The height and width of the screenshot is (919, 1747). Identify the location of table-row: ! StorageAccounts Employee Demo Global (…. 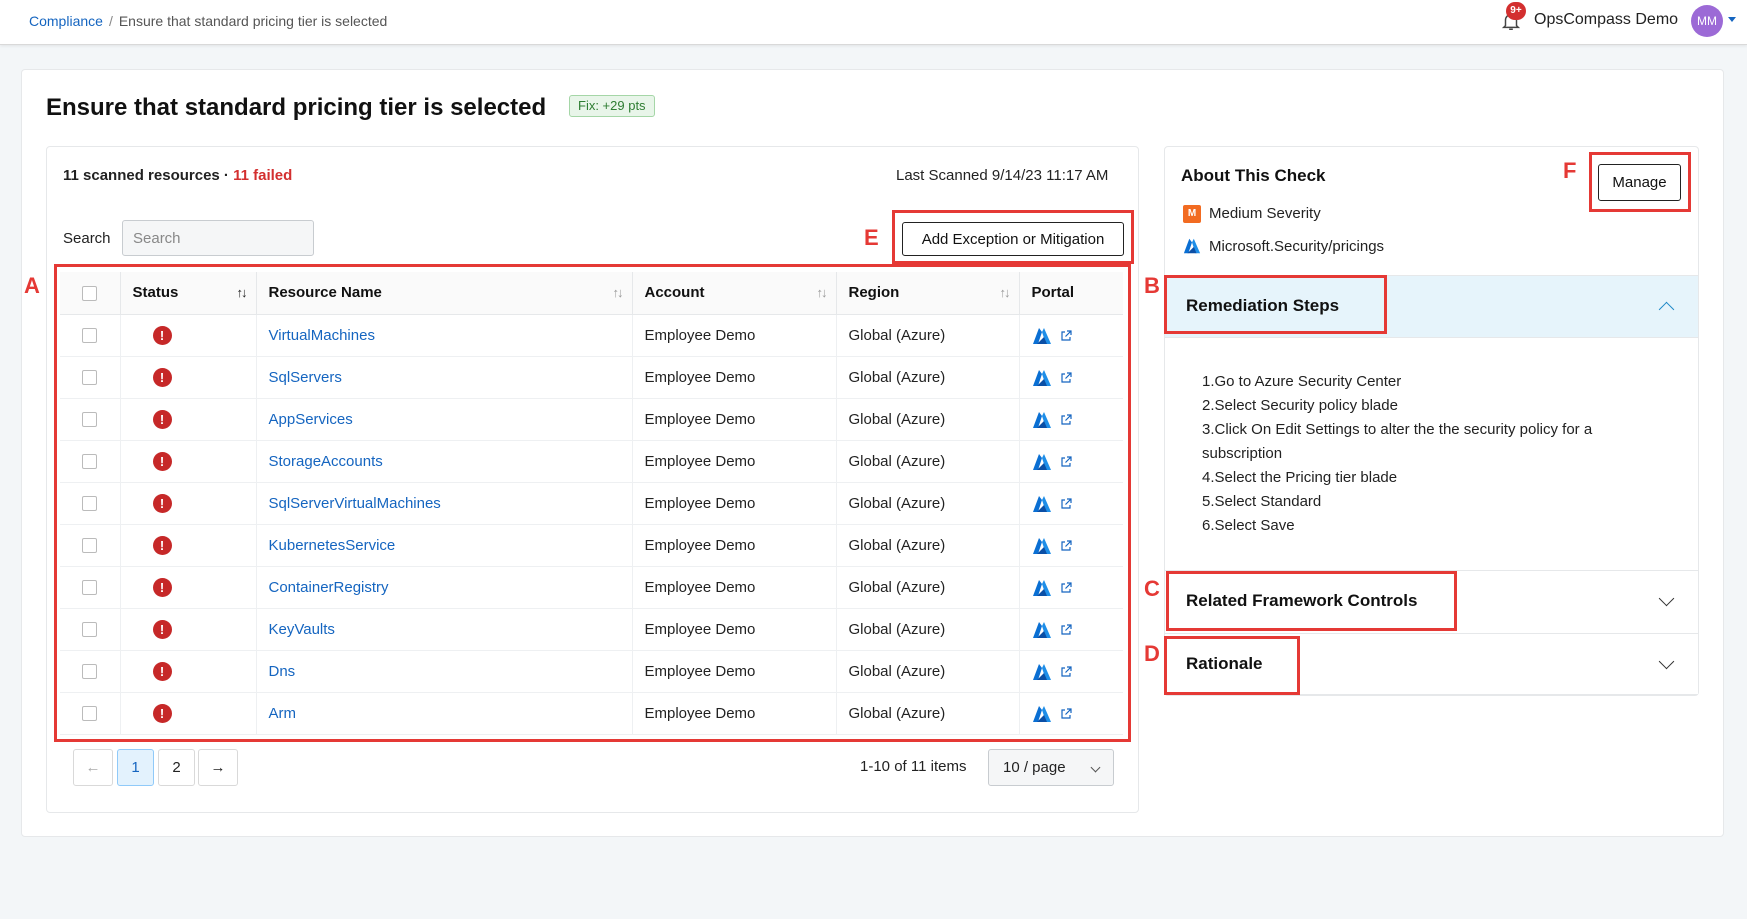
(591, 461).